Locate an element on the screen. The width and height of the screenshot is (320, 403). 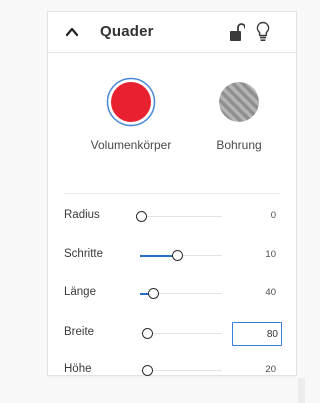
unlocked-icon is located at coordinates (237, 32).